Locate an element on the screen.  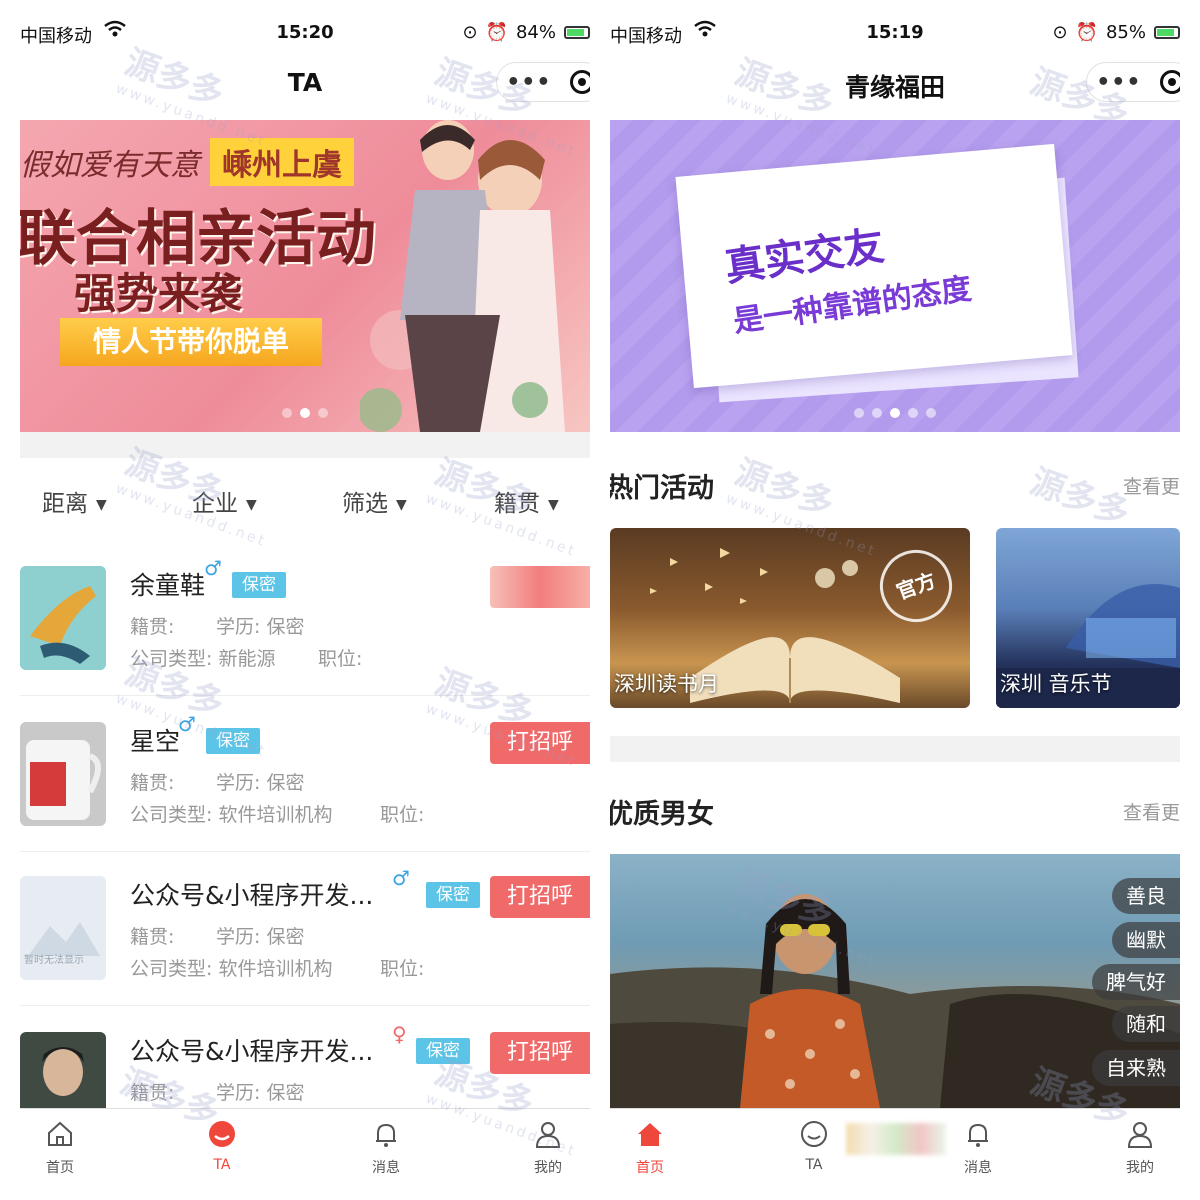
personality-tag: 幽默 is located at coordinates (1146, 940).